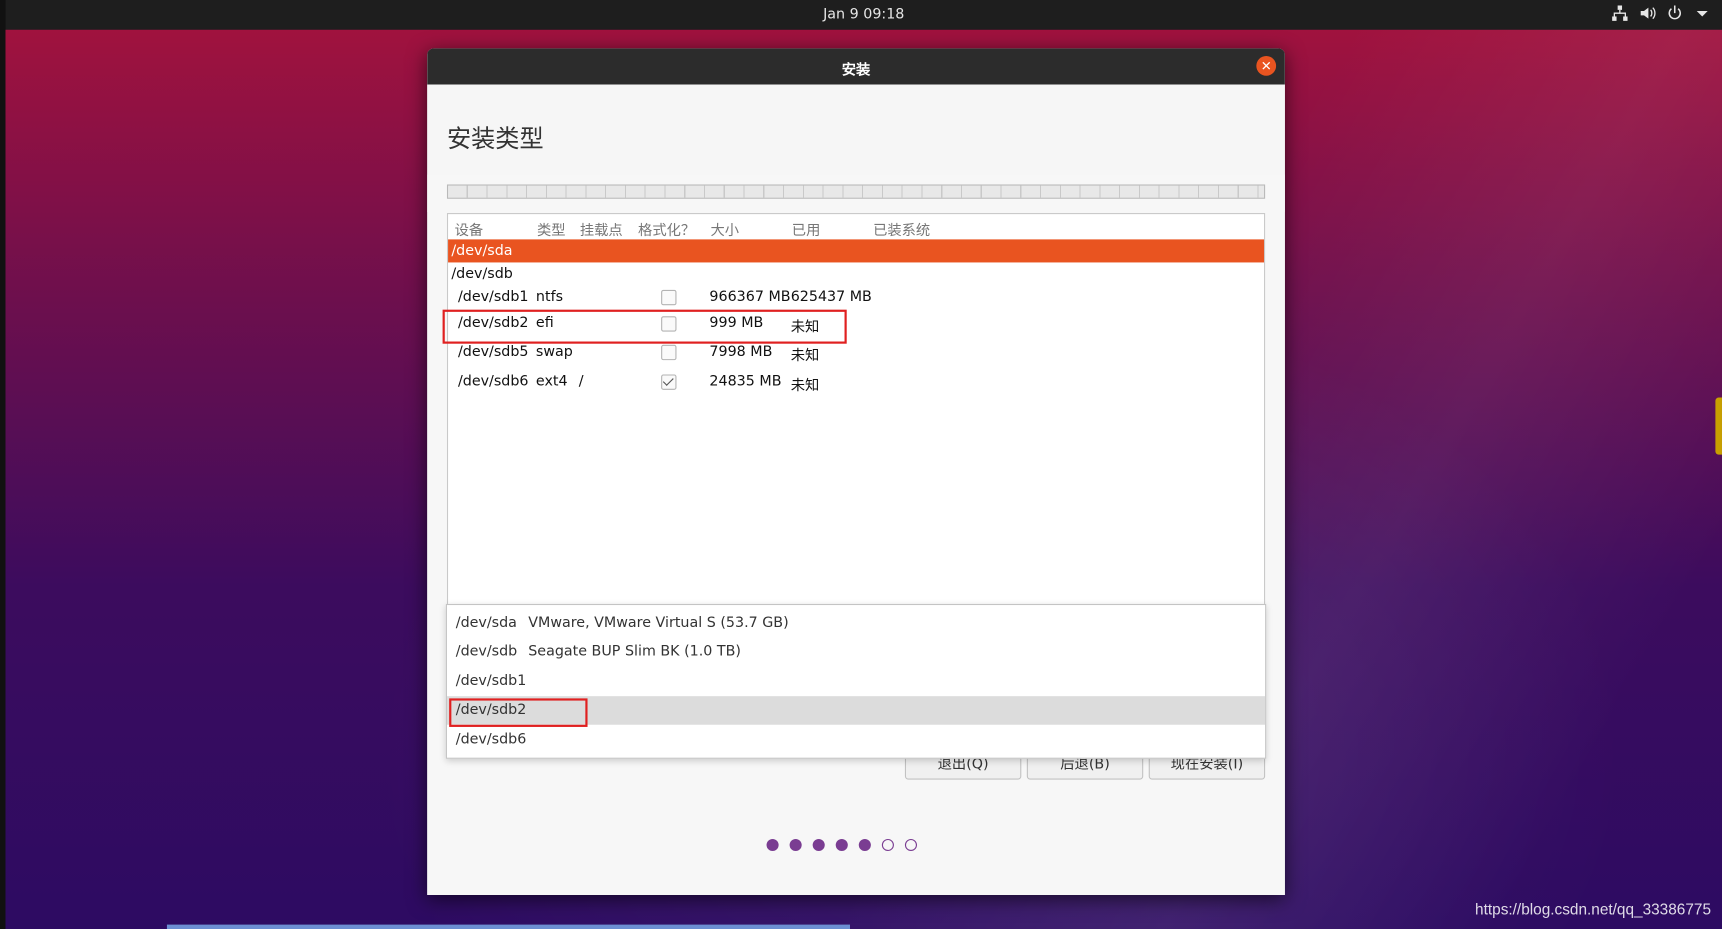 The image size is (1722, 929). I want to click on volume-icon, so click(1648, 13).